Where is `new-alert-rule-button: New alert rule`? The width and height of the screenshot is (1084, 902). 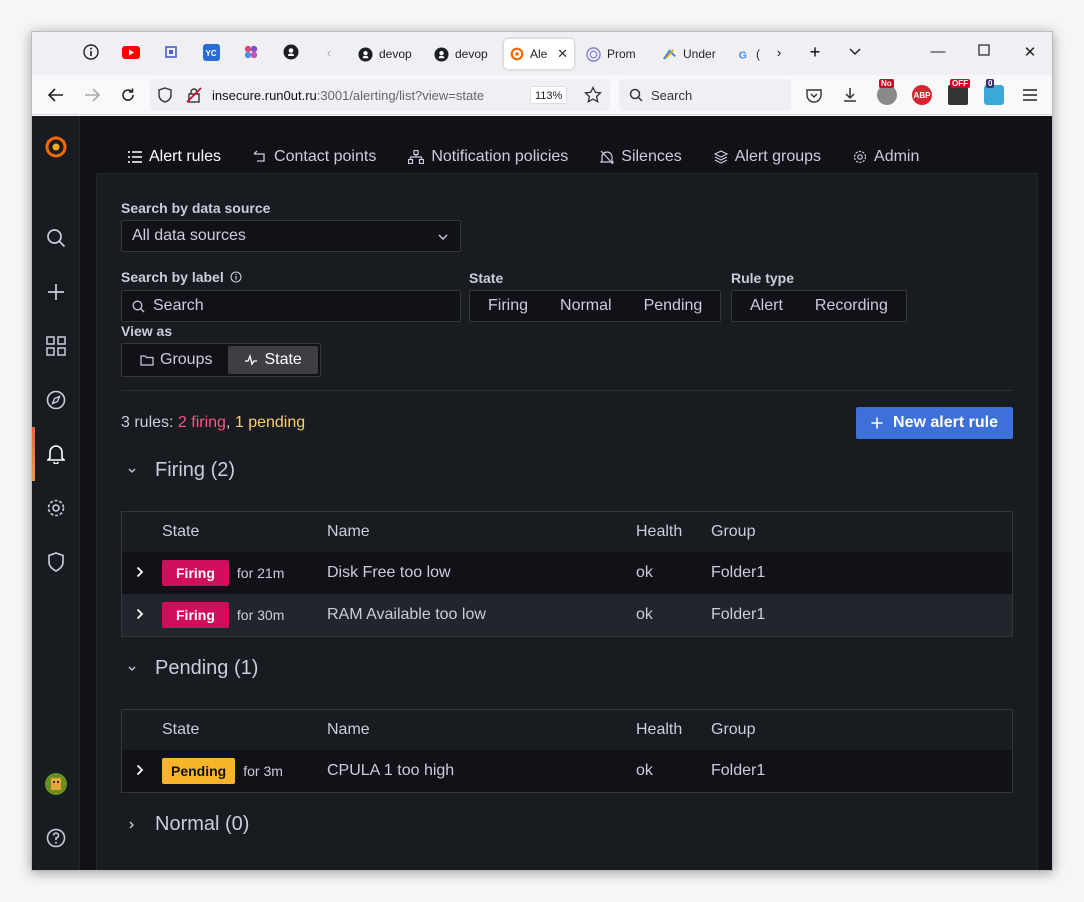 new-alert-rule-button: New alert rule is located at coordinates (934, 423).